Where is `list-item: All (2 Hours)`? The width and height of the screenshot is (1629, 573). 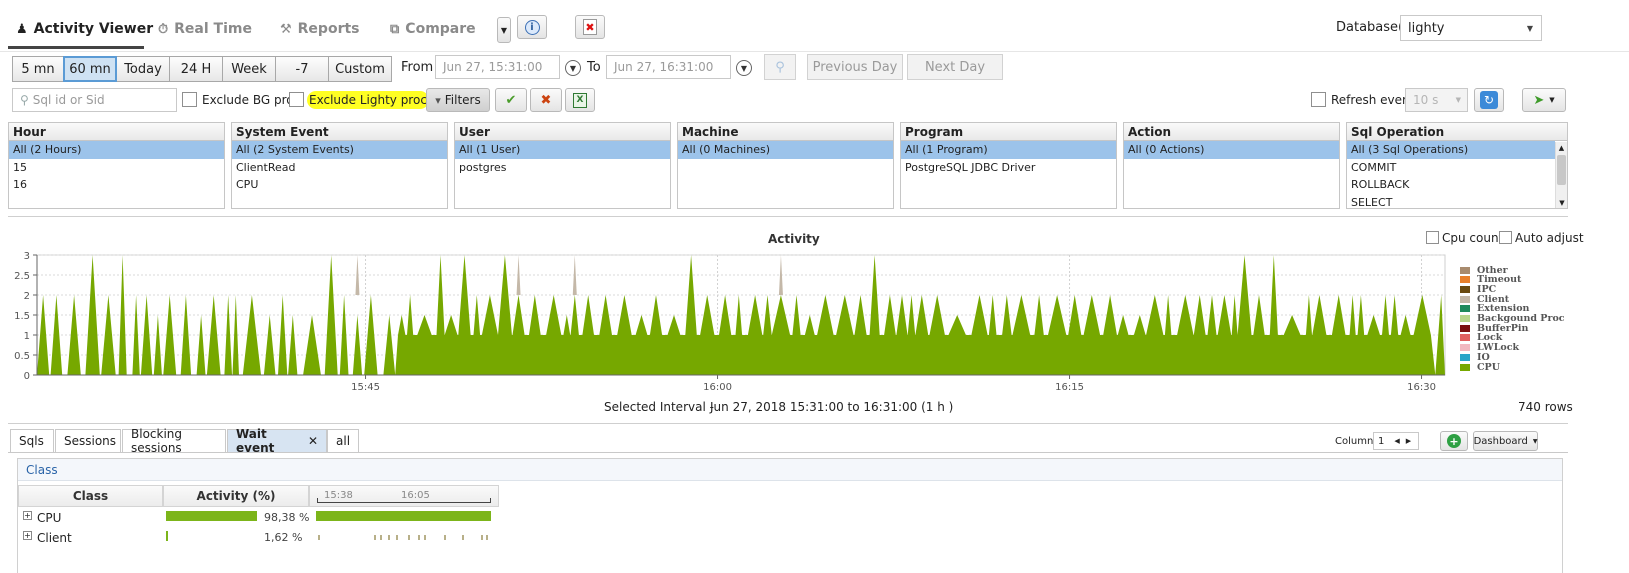
list-item: All (2 Hours) is located at coordinates (116, 150).